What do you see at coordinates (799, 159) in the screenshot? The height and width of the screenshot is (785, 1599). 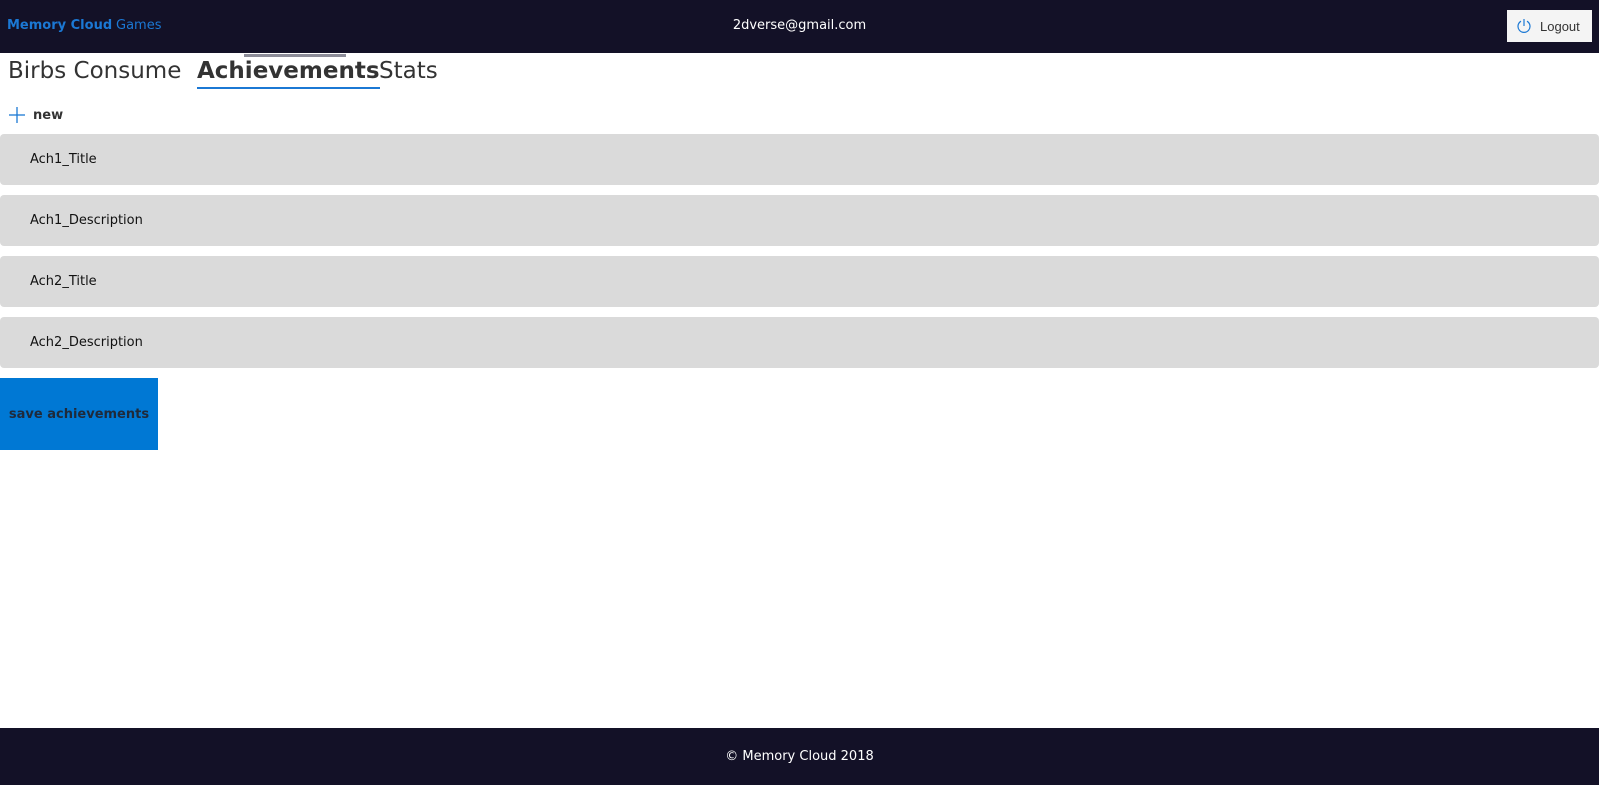 I see `achievement-field-ach1-title: Ach1_Title` at bounding box center [799, 159].